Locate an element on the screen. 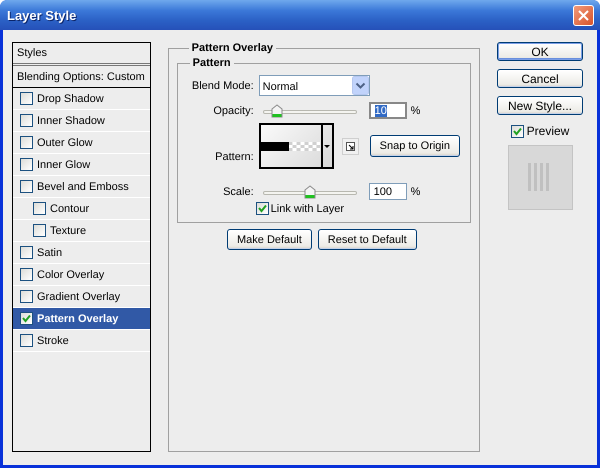 This screenshot has width=600, height=468. close-icon is located at coordinates (583, 15).